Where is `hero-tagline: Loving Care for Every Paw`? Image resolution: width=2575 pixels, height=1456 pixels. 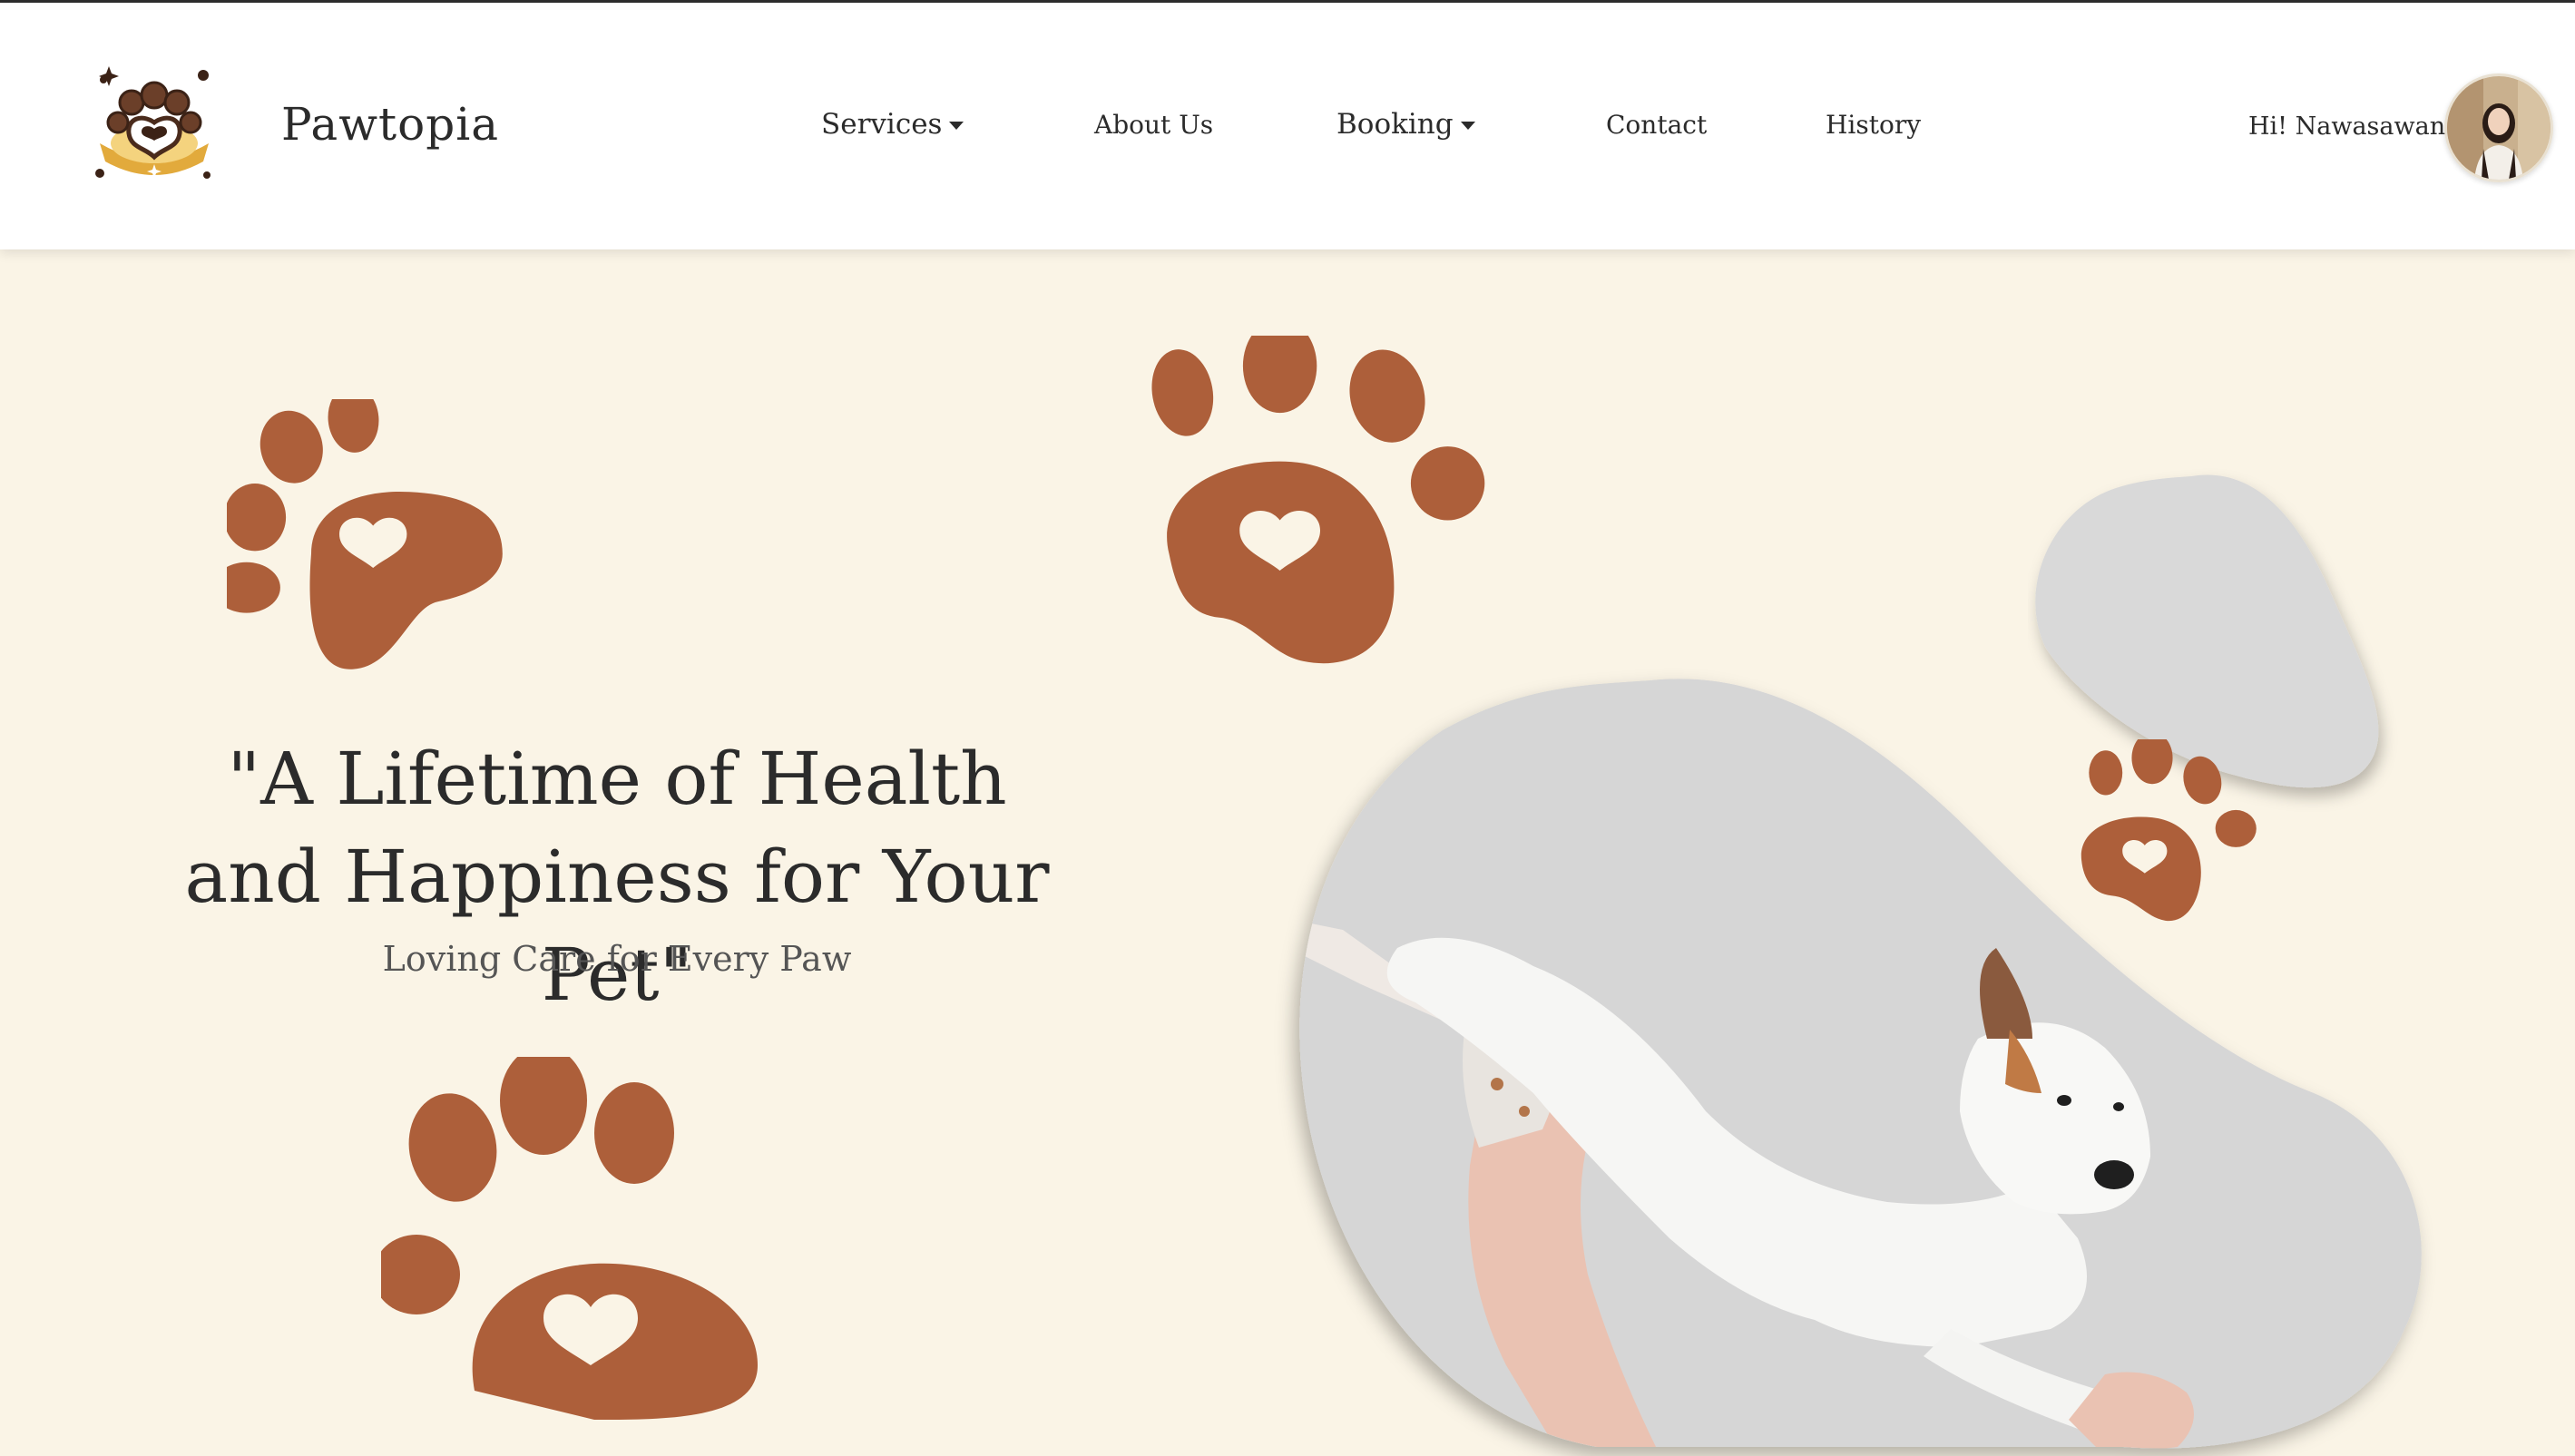 hero-tagline: Loving Care for Every Paw is located at coordinates (617, 959).